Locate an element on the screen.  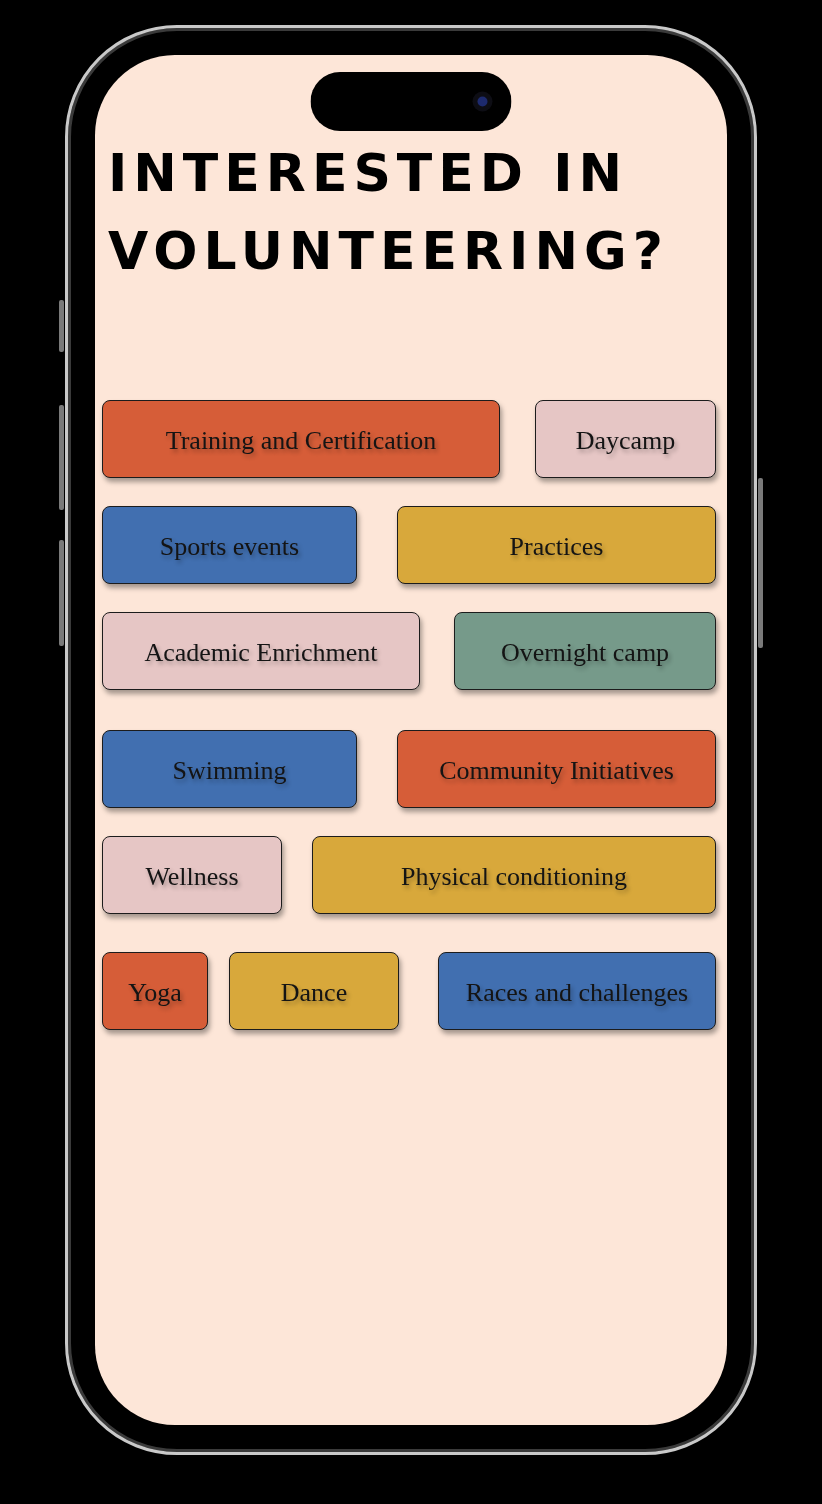
option-button: Overnight camp is located at coordinates (585, 651).